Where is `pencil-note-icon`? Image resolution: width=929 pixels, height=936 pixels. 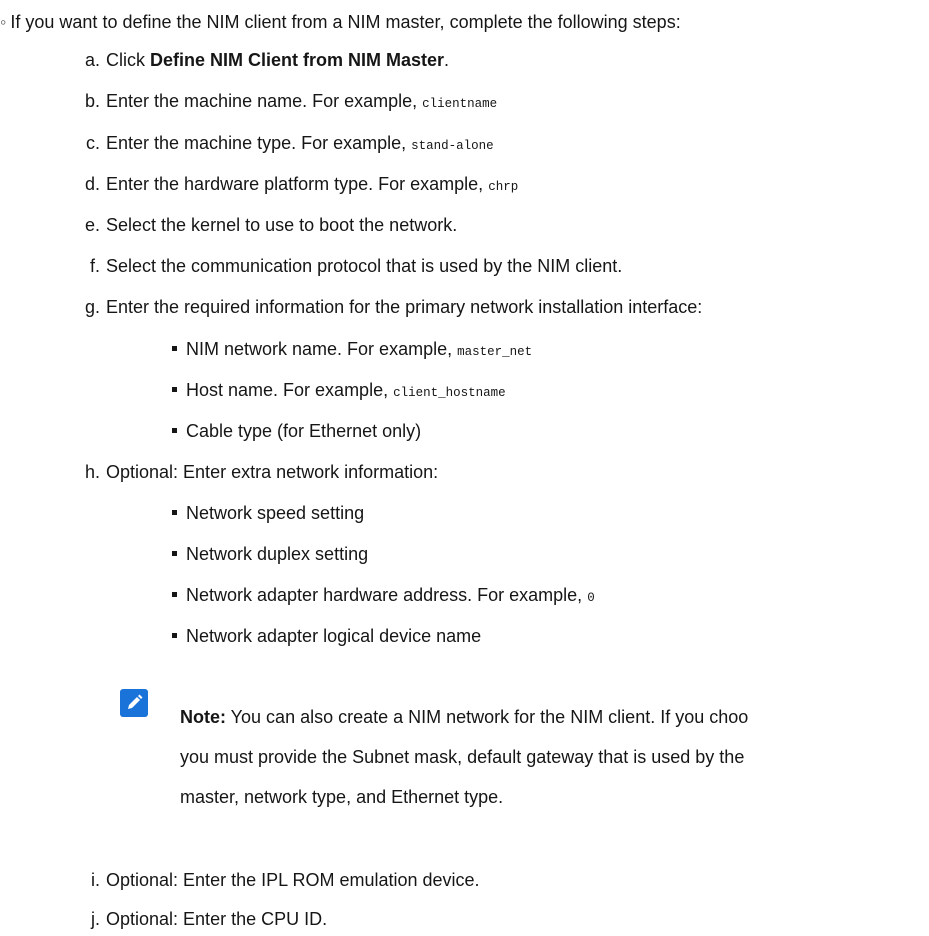 pencil-note-icon is located at coordinates (134, 703).